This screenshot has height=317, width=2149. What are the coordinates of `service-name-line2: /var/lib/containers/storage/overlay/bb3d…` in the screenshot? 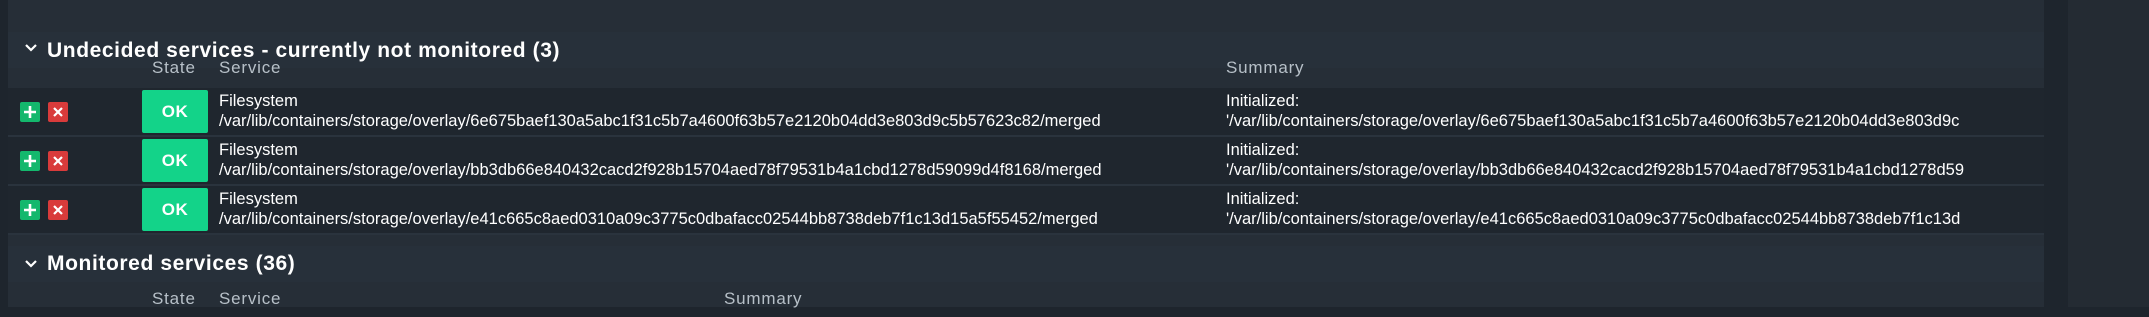 It's located at (660, 170).